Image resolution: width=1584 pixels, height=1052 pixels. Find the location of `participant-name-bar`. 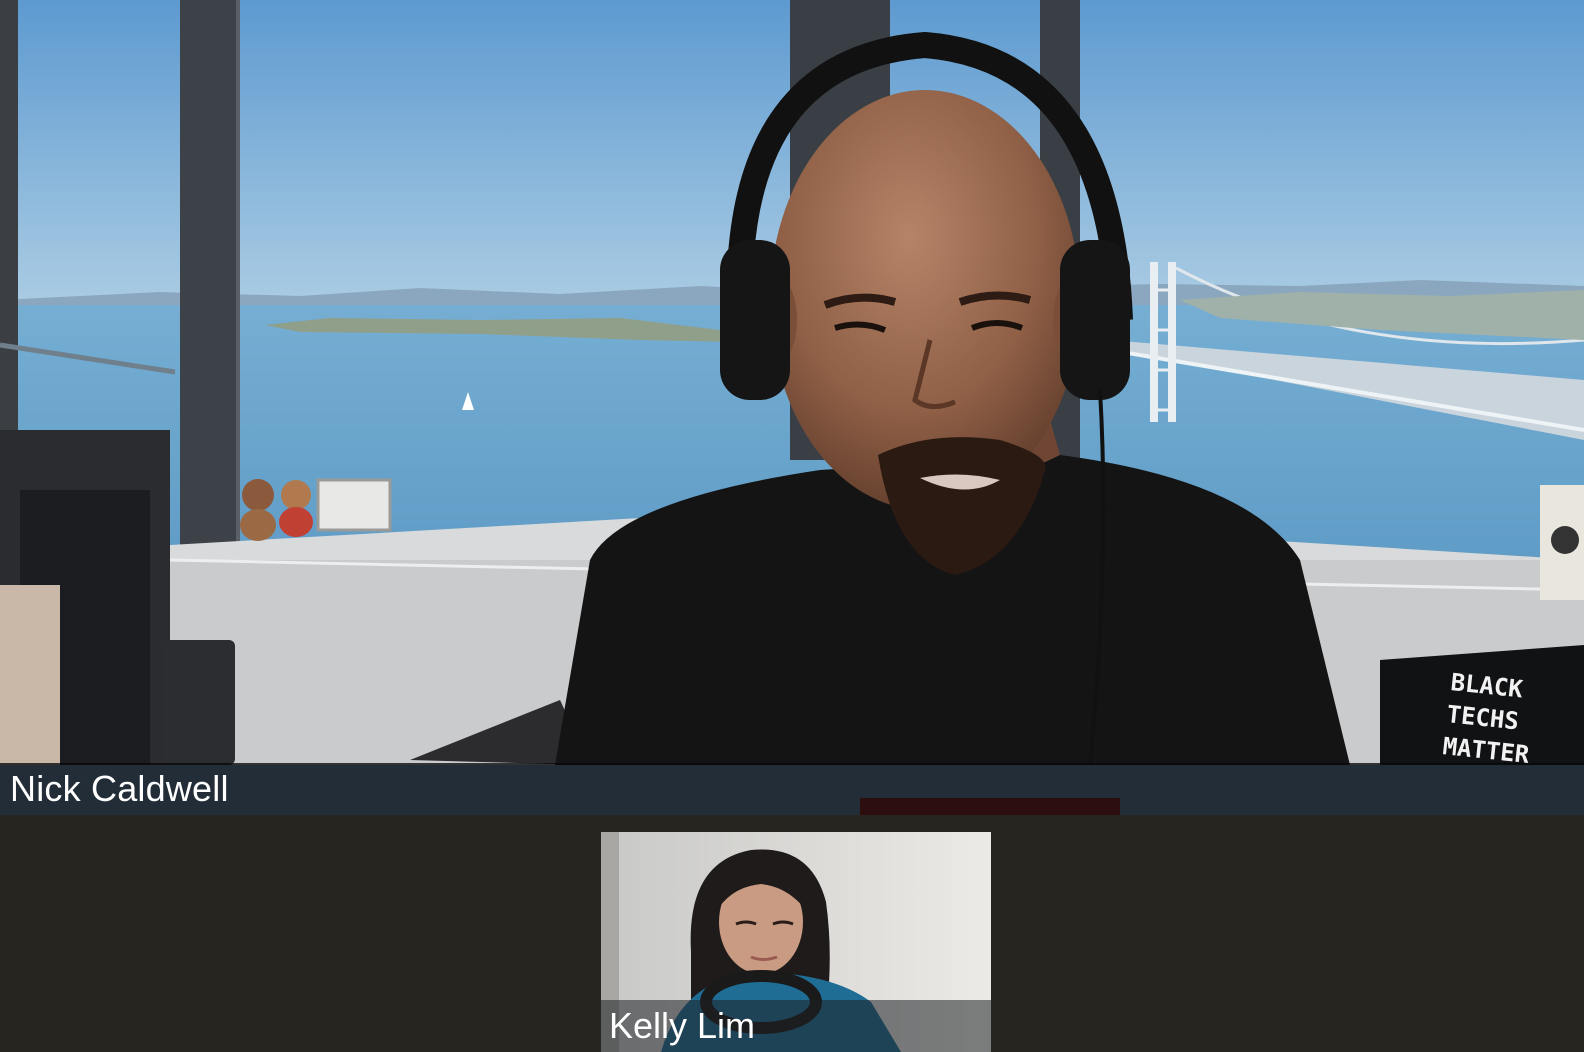

participant-name-bar is located at coordinates (792, 789).